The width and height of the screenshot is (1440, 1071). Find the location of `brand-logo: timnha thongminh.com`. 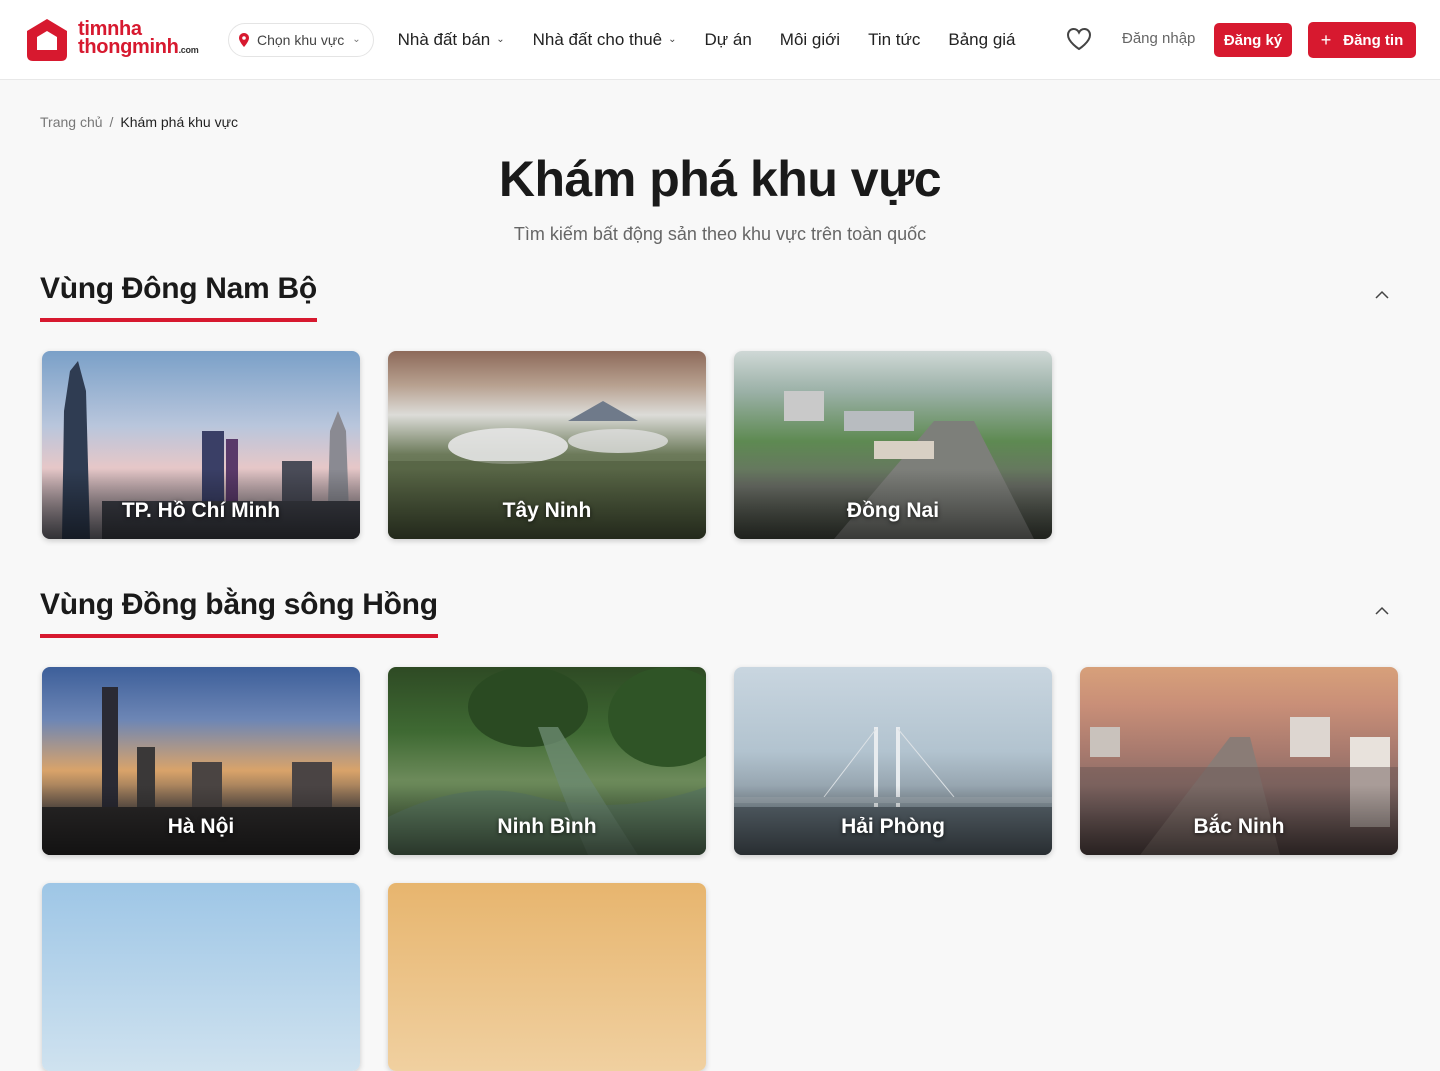

brand-logo: timnha thongminh.com is located at coordinates (119, 40).